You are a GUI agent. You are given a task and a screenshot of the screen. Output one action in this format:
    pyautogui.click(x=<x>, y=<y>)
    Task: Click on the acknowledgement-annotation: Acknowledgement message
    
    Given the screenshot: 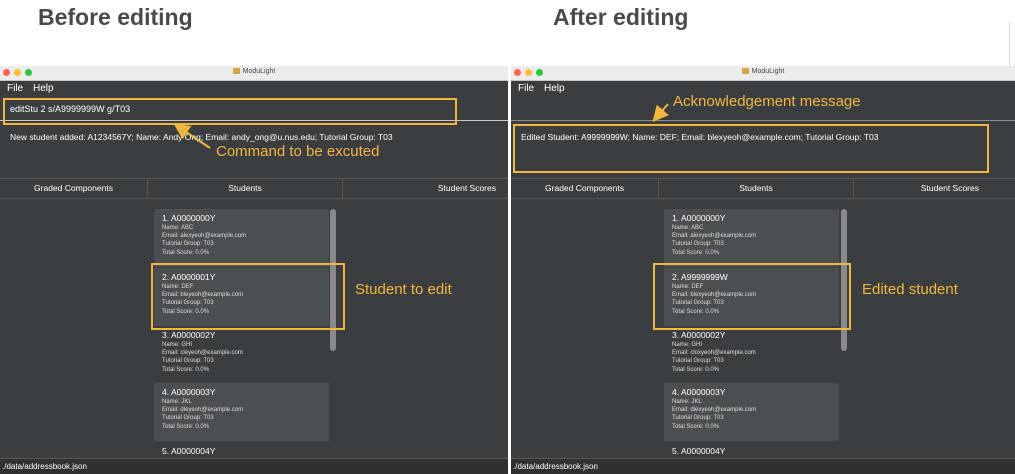 What is the action you would take?
    pyautogui.click(x=767, y=101)
    